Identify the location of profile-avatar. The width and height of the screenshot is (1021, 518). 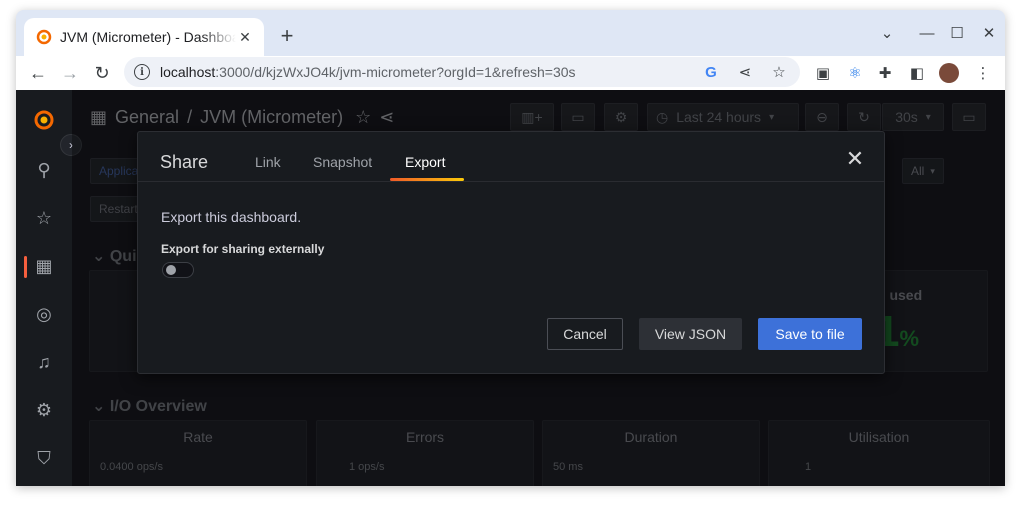
(949, 73).